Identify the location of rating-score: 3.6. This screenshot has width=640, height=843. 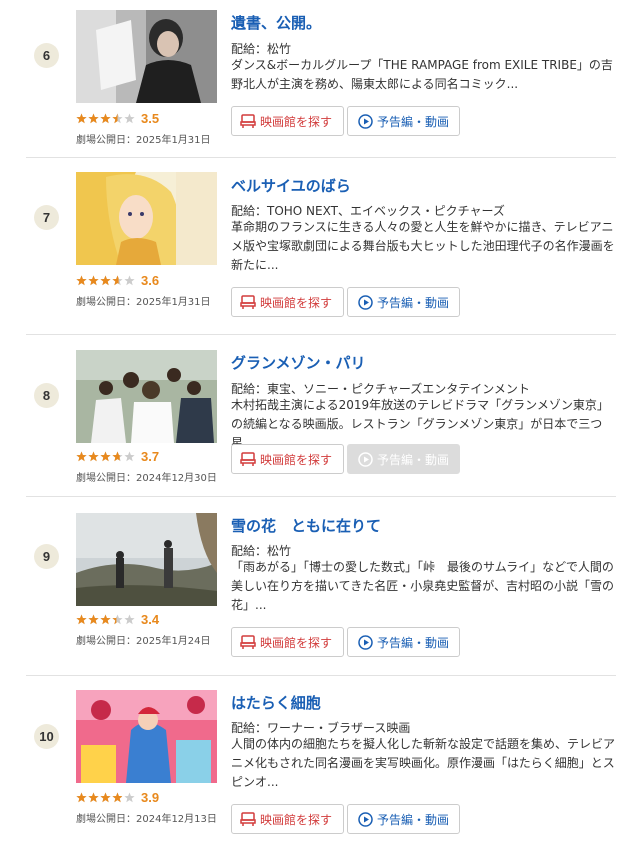
(150, 280).